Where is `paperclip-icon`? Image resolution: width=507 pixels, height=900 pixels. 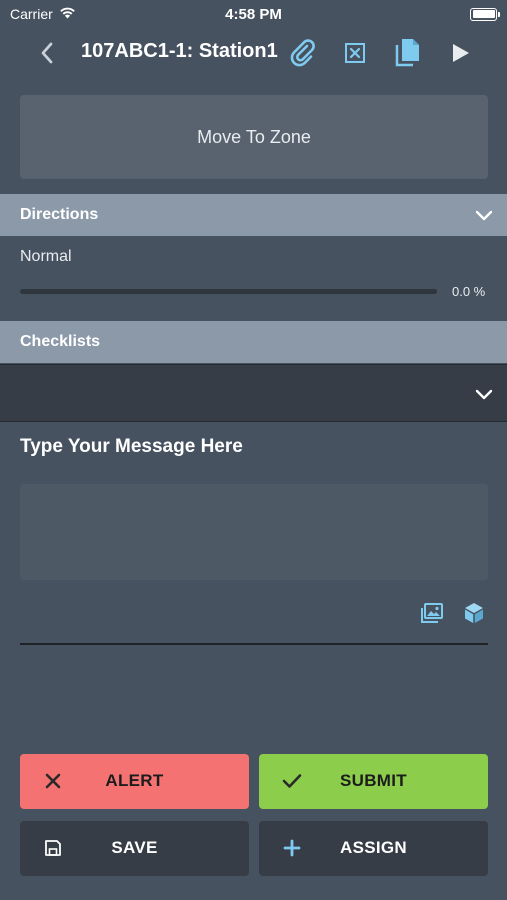 paperclip-icon is located at coordinates (303, 53).